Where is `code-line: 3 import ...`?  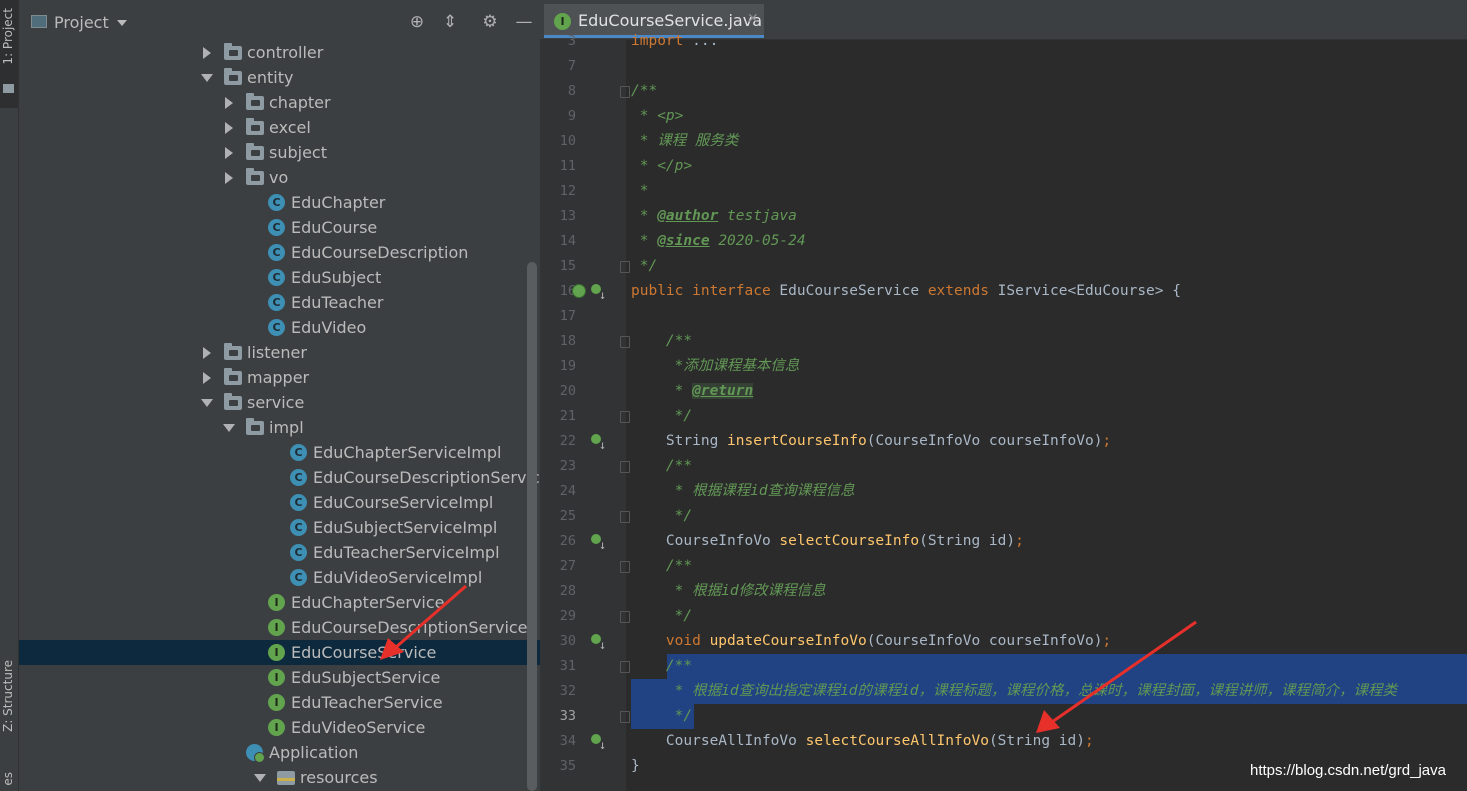 code-line: 3 import ... is located at coordinates (1003, 41).